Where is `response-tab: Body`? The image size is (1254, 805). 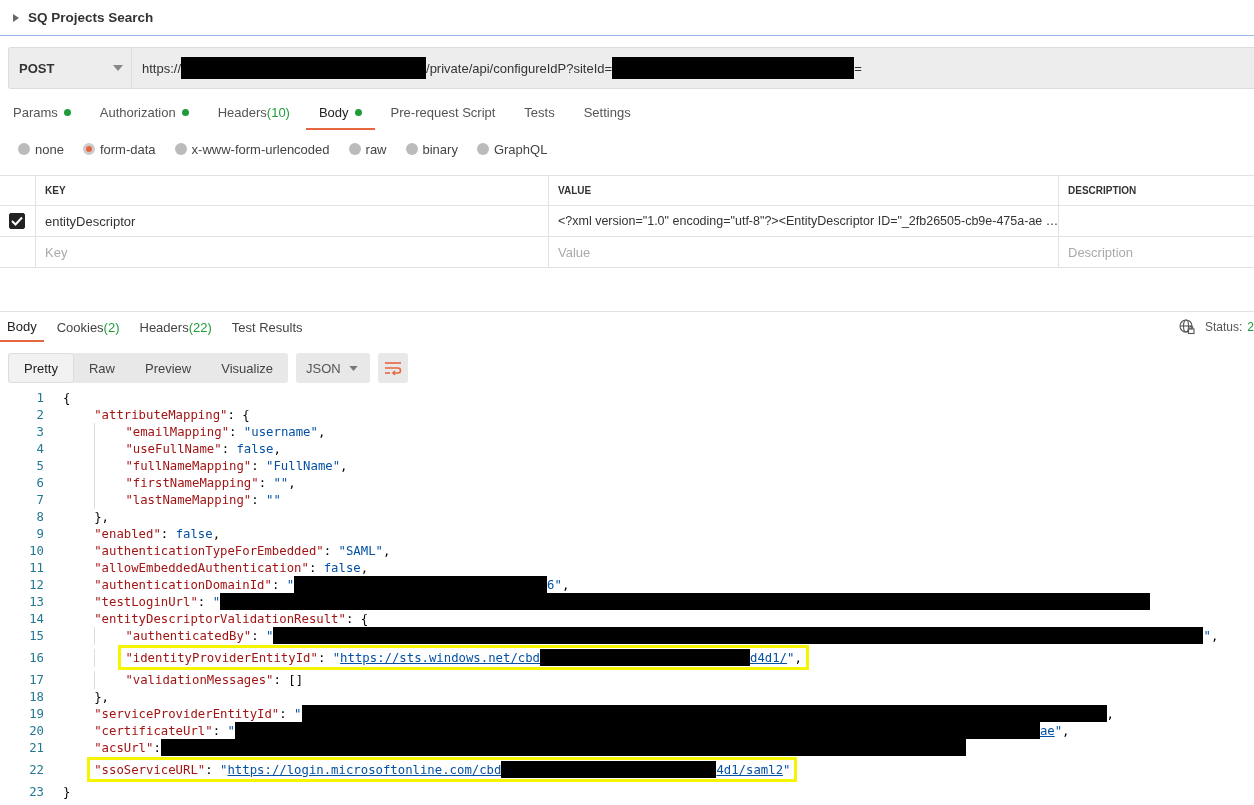 response-tab: Body is located at coordinates (22, 327).